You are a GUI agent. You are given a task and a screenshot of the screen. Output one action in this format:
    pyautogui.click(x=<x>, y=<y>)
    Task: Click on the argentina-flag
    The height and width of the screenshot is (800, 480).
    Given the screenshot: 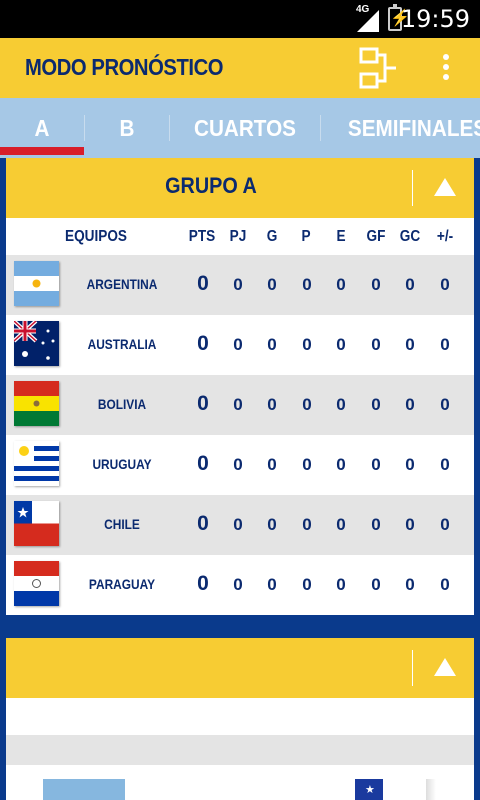 What is the action you would take?
    pyautogui.click(x=36, y=283)
    